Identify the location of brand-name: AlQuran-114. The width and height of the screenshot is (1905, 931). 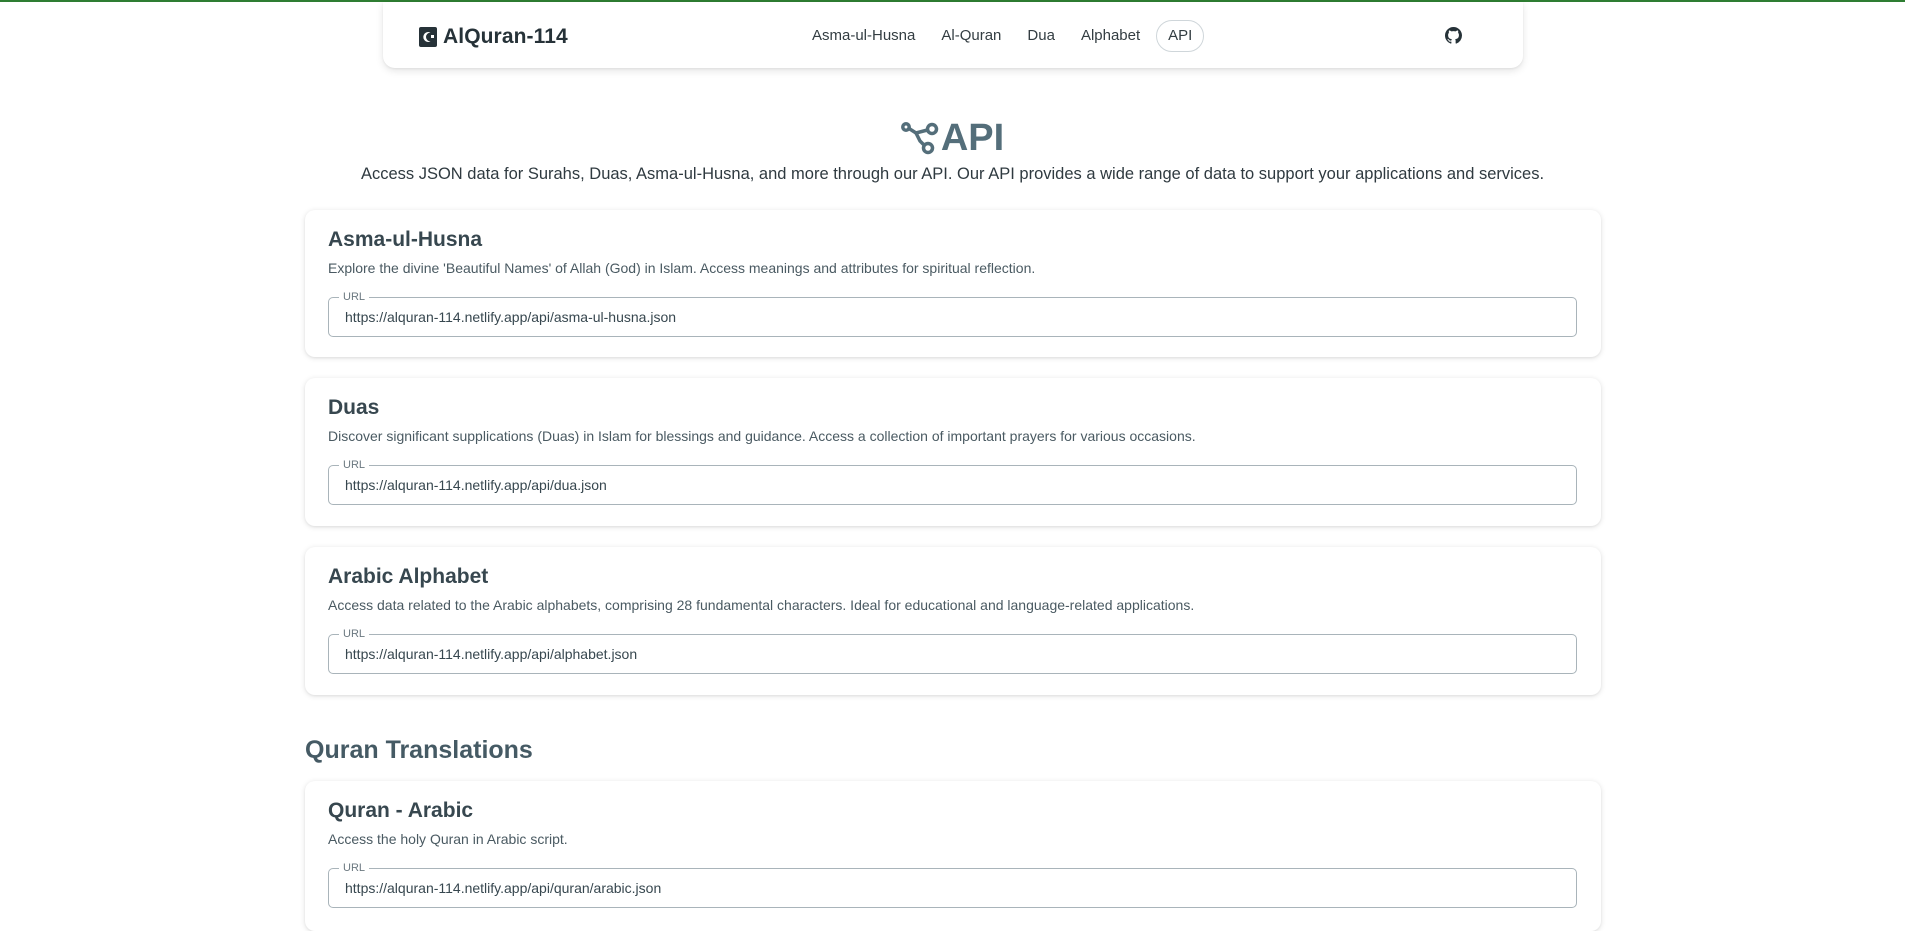
(505, 36).